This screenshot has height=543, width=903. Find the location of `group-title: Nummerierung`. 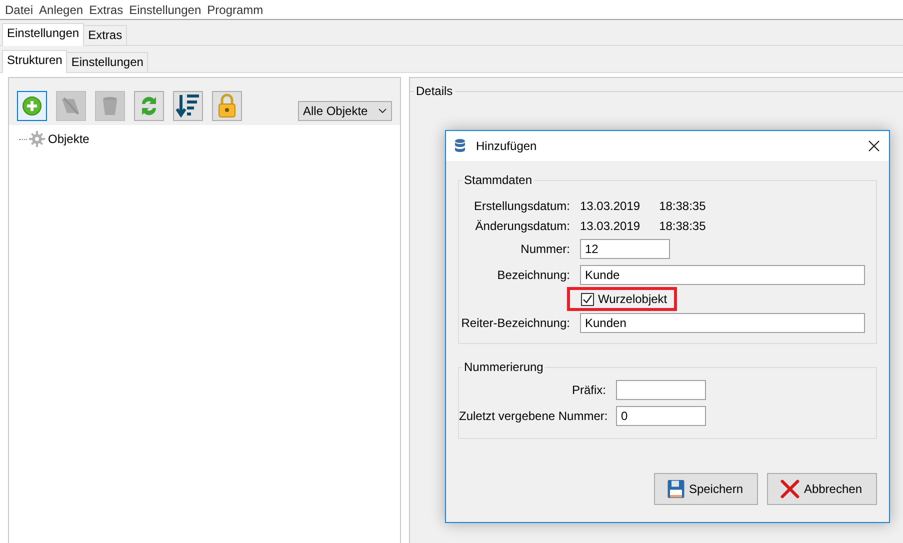

group-title: Nummerierung is located at coordinates (503, 367).